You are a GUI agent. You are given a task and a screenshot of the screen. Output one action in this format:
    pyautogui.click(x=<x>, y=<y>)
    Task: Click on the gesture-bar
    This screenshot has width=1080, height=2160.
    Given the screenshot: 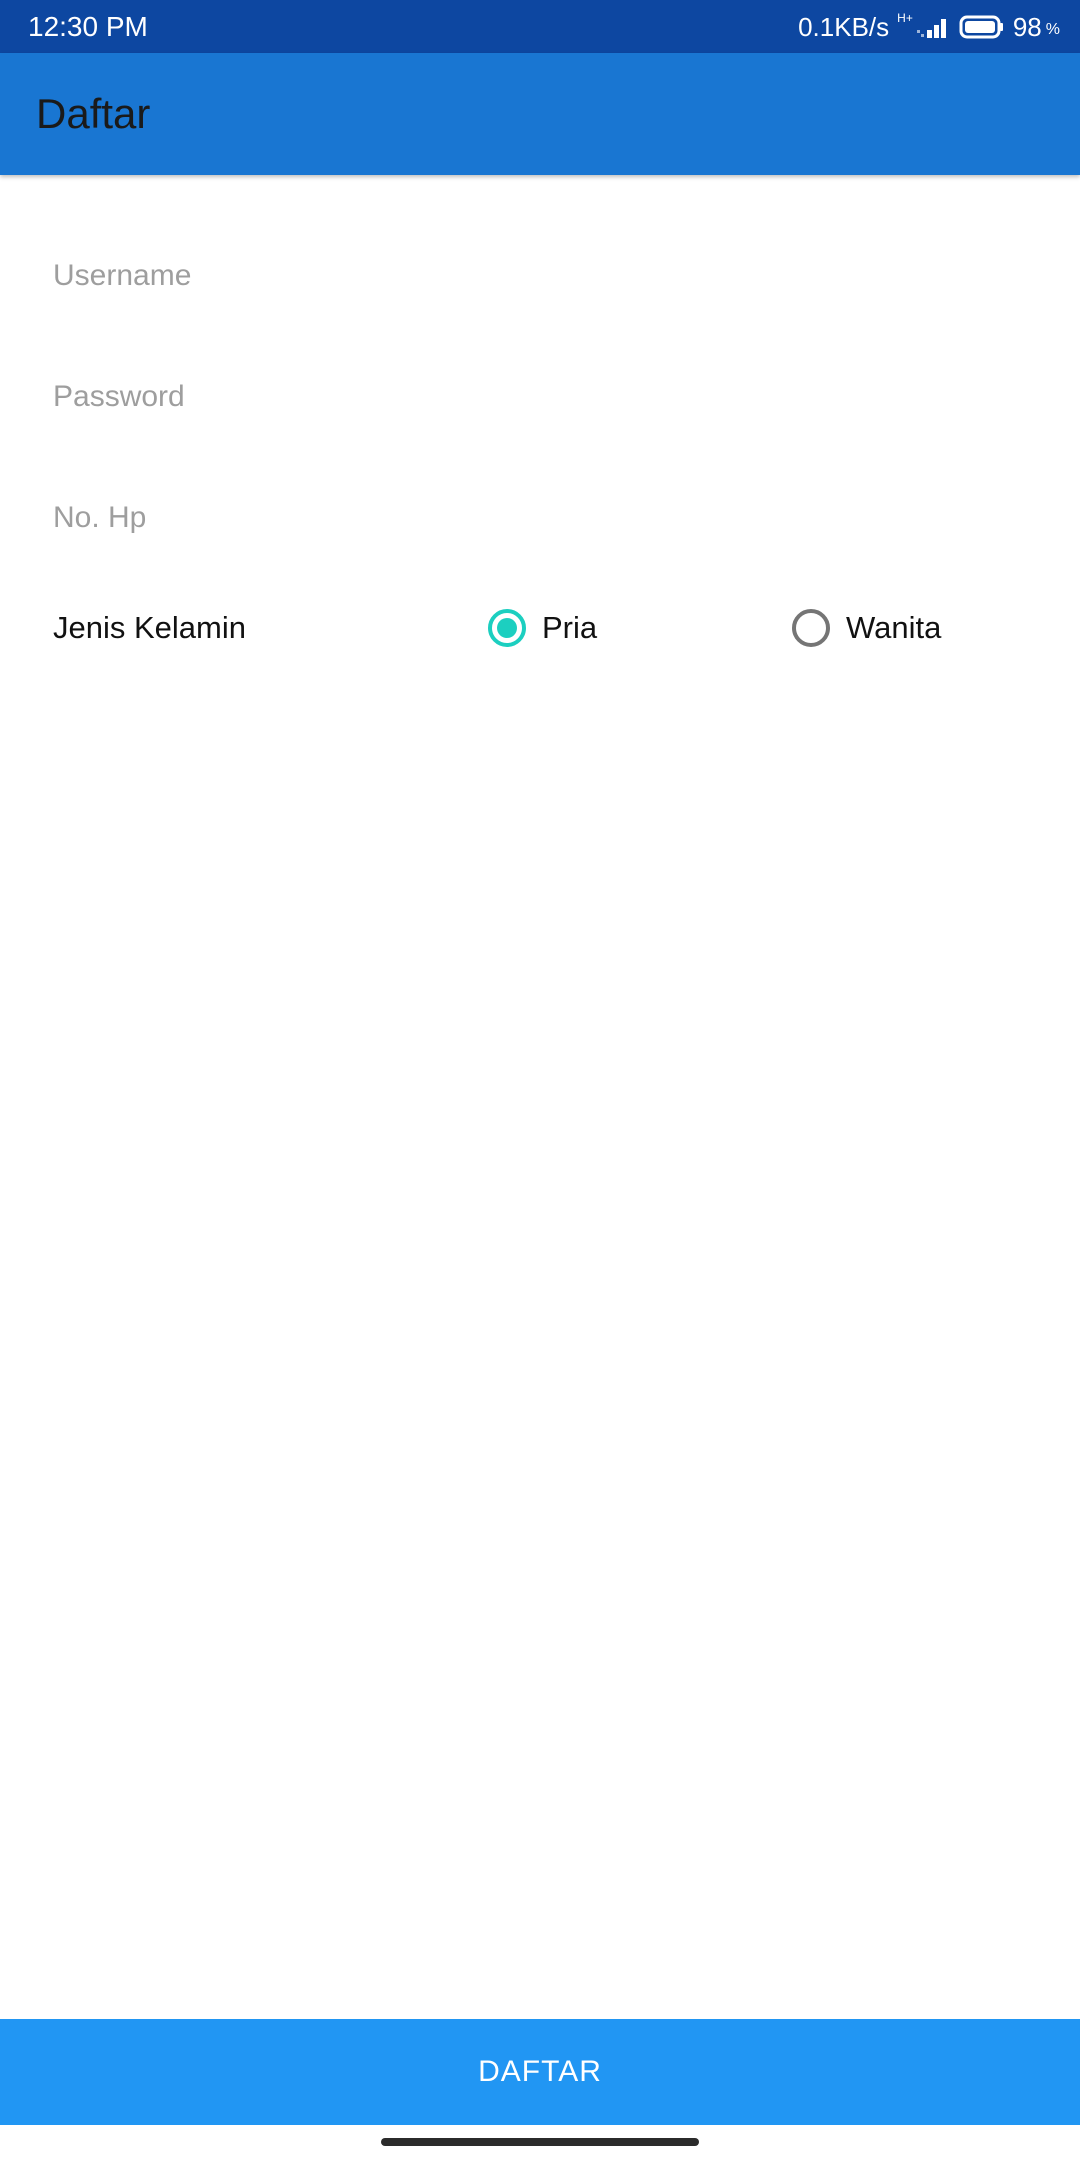 What is the action you would take?
    pyautogui.click(x=540, y=2142)
    